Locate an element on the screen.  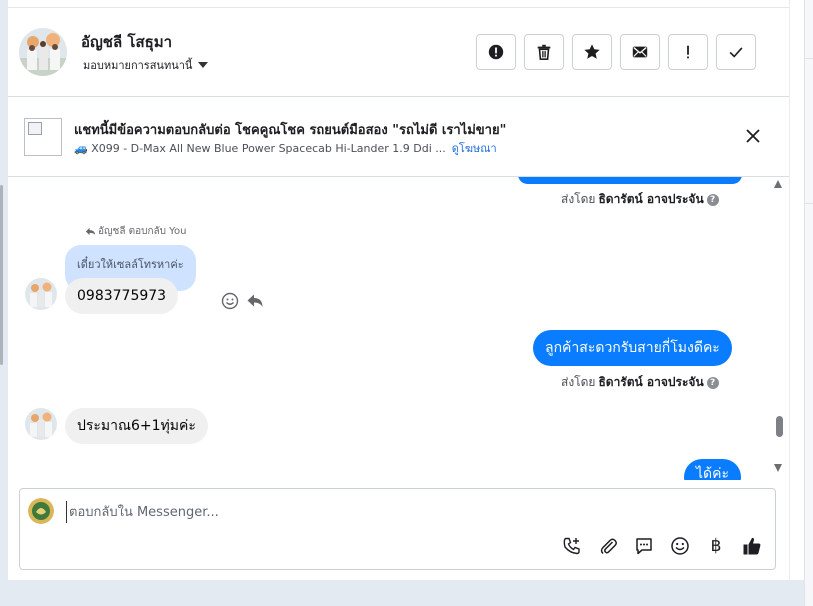
emoji-icon is located at coordinates (680, 546).